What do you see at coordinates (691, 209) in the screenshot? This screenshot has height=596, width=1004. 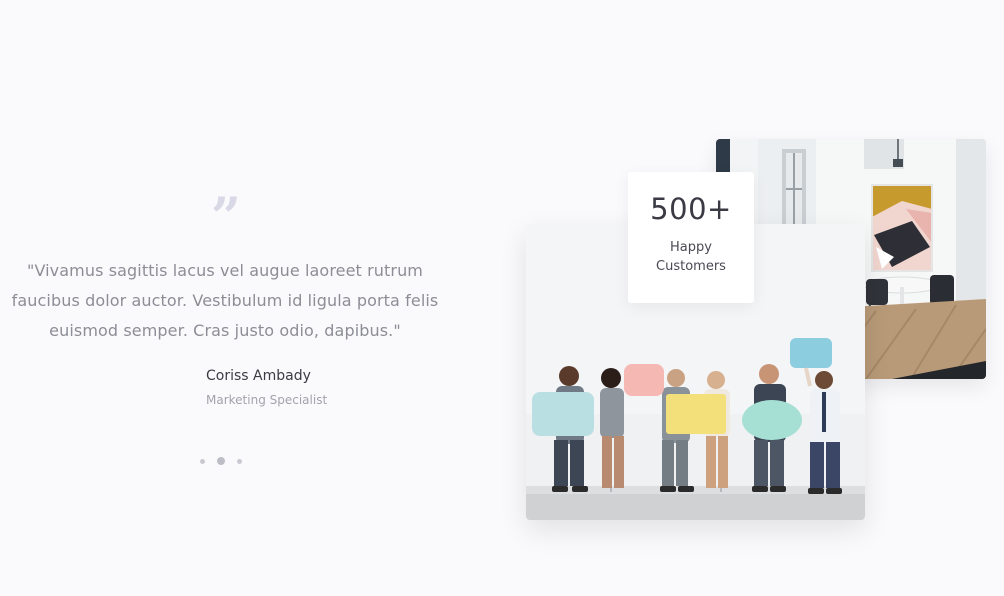 I see `stat-number: 500+` at bounding box center [691, 209].